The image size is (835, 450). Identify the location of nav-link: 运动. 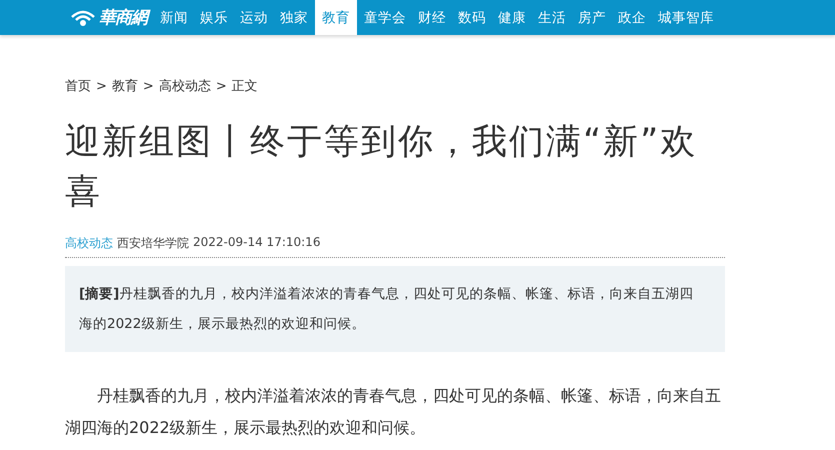
(254, 17).